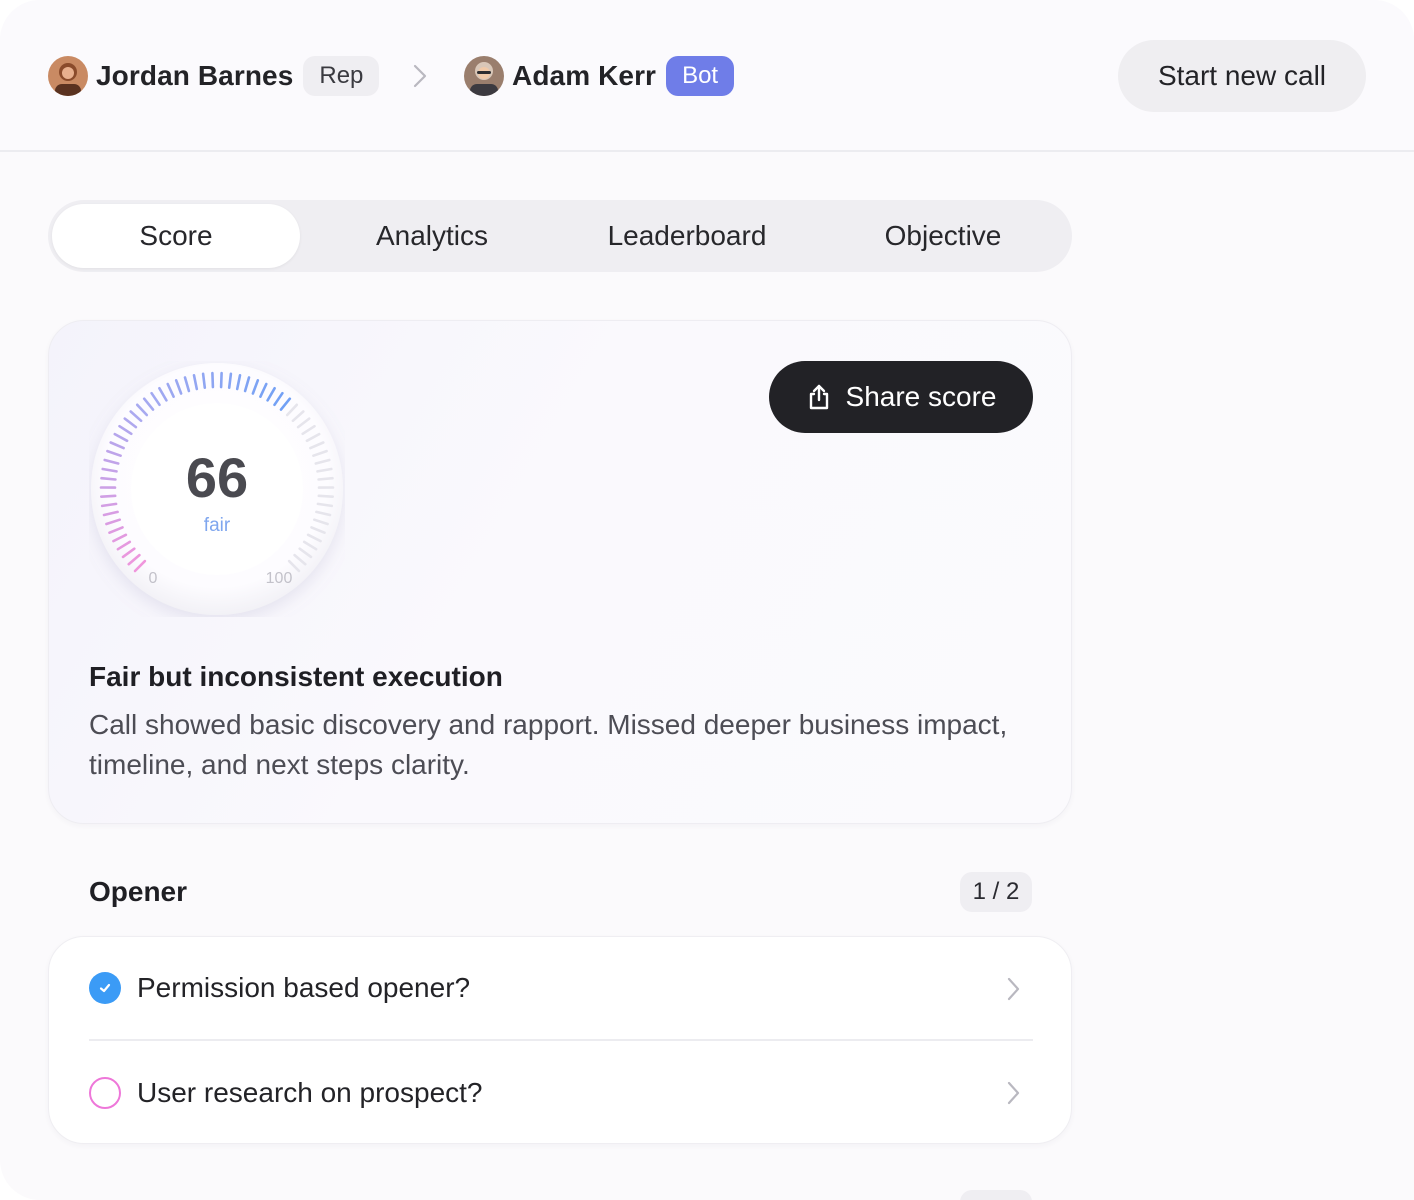 This screenshot has width=1414, height=1200. I want to click on rep-participant: Jordan Barnes Rep, so click(214, 76).